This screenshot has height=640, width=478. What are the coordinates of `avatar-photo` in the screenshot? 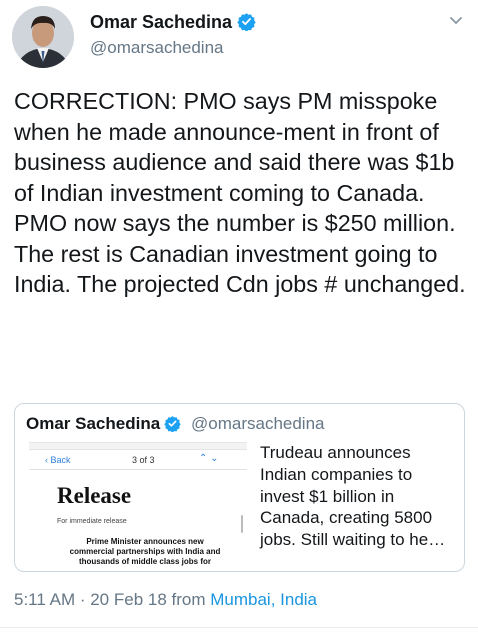 It's located at (43, 37).